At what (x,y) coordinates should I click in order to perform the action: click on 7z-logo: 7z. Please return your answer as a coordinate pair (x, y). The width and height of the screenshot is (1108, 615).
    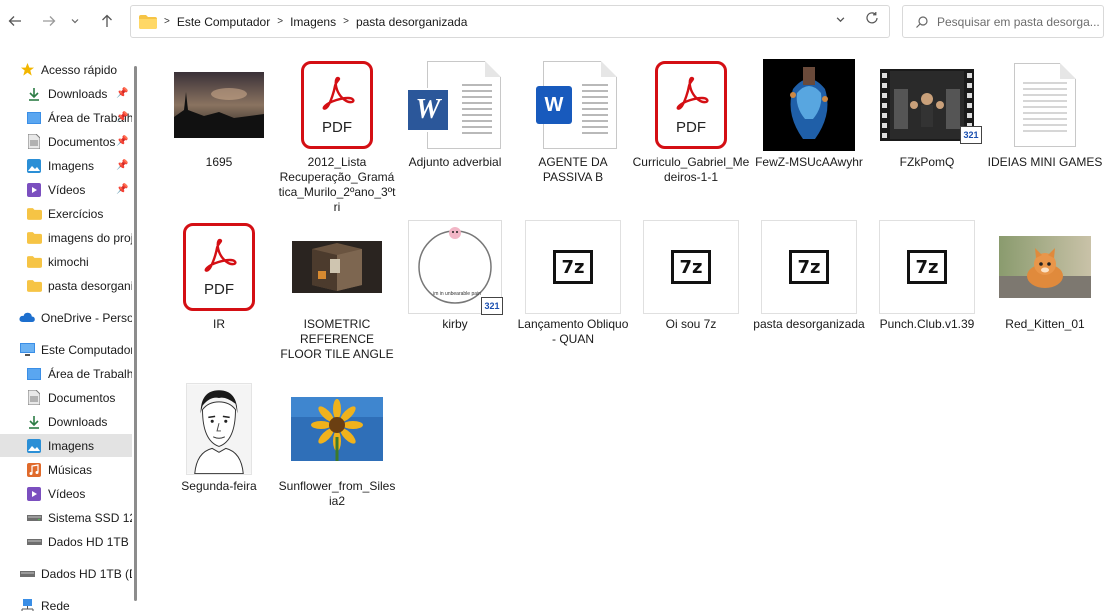
    Looking at the image, I should click on (809, 267).